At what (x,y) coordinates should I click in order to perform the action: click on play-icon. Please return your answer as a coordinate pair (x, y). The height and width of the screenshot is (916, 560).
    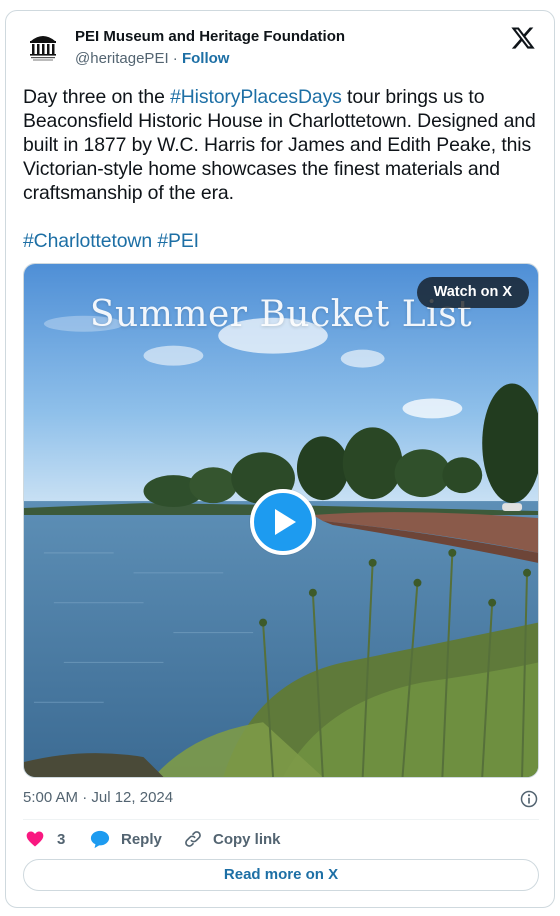
    Looking at the image, I should click on (285, 522).